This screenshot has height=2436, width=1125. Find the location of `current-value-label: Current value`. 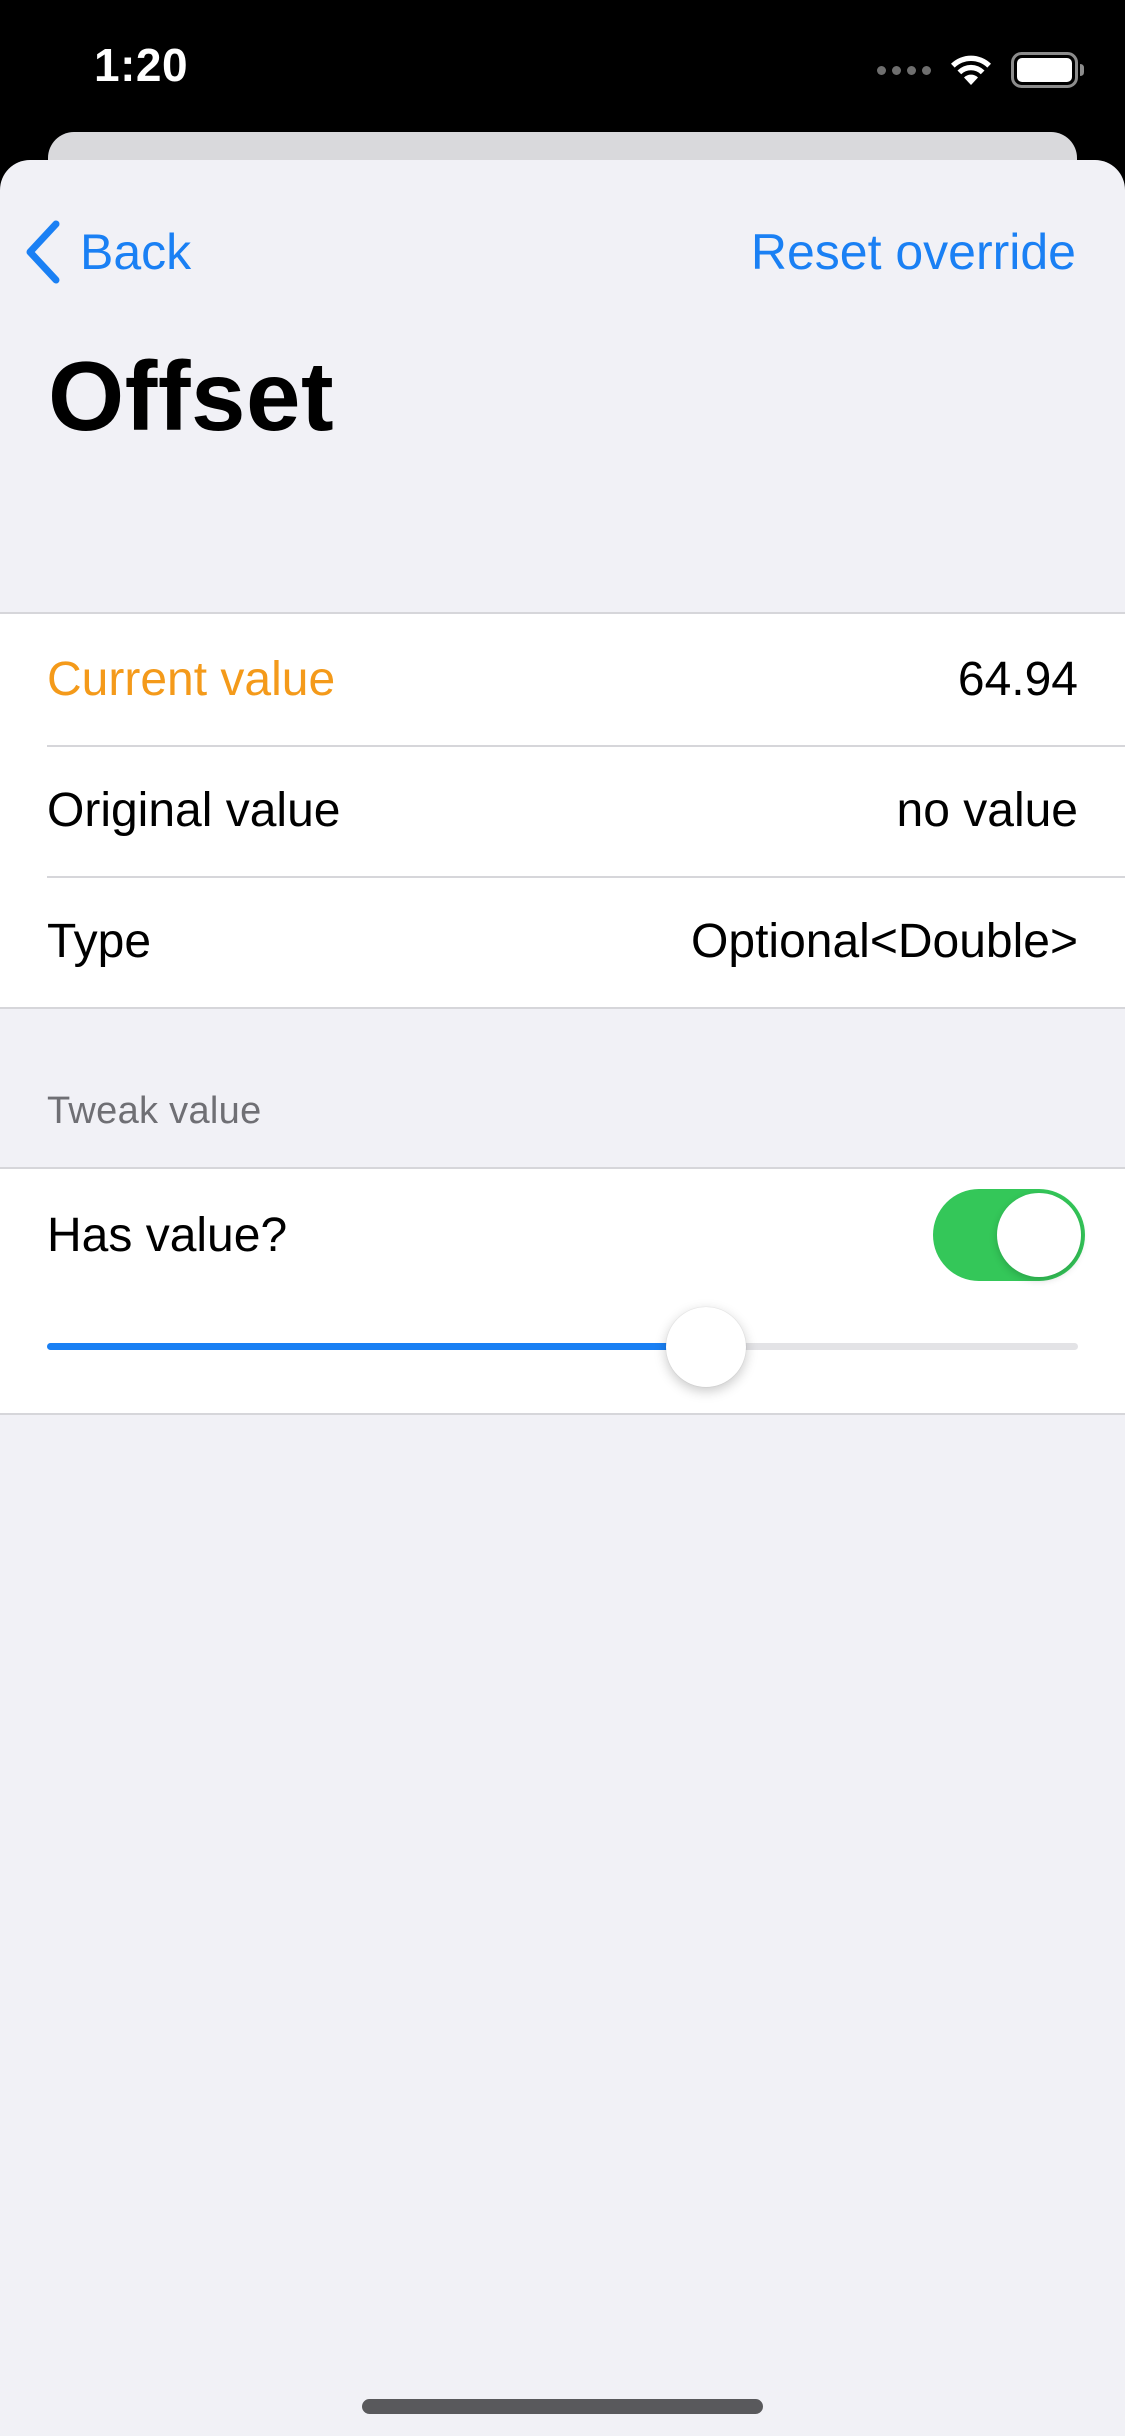

current-value-label: Current value is located at coordinates (191, 679).